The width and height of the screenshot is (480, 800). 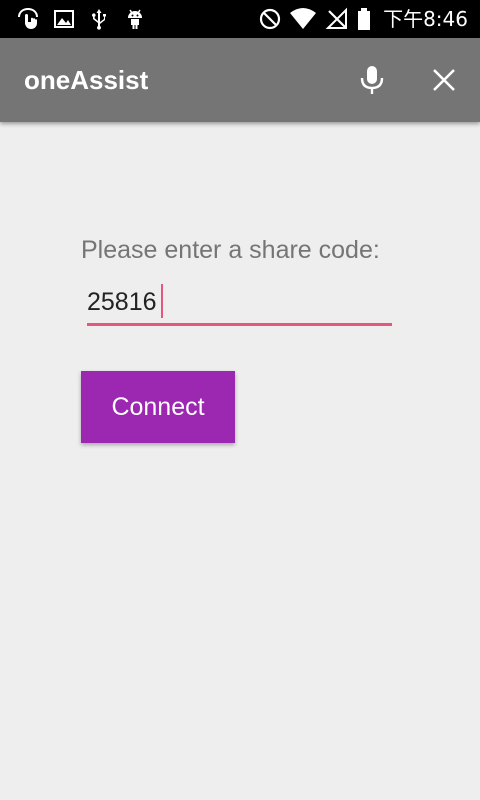 I want to click on android-icon, so click(x=135, y=19).